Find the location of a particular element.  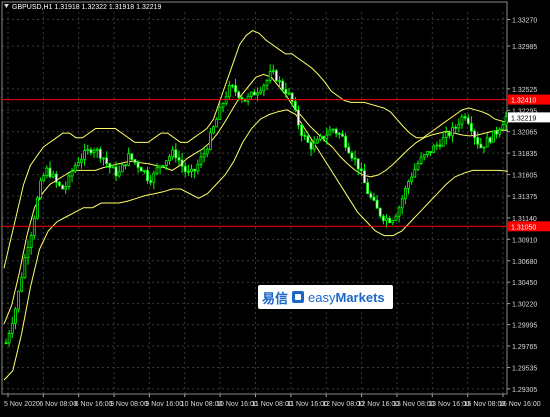

price-tick-label: 1.30680 is located at coordinates (524, 262).